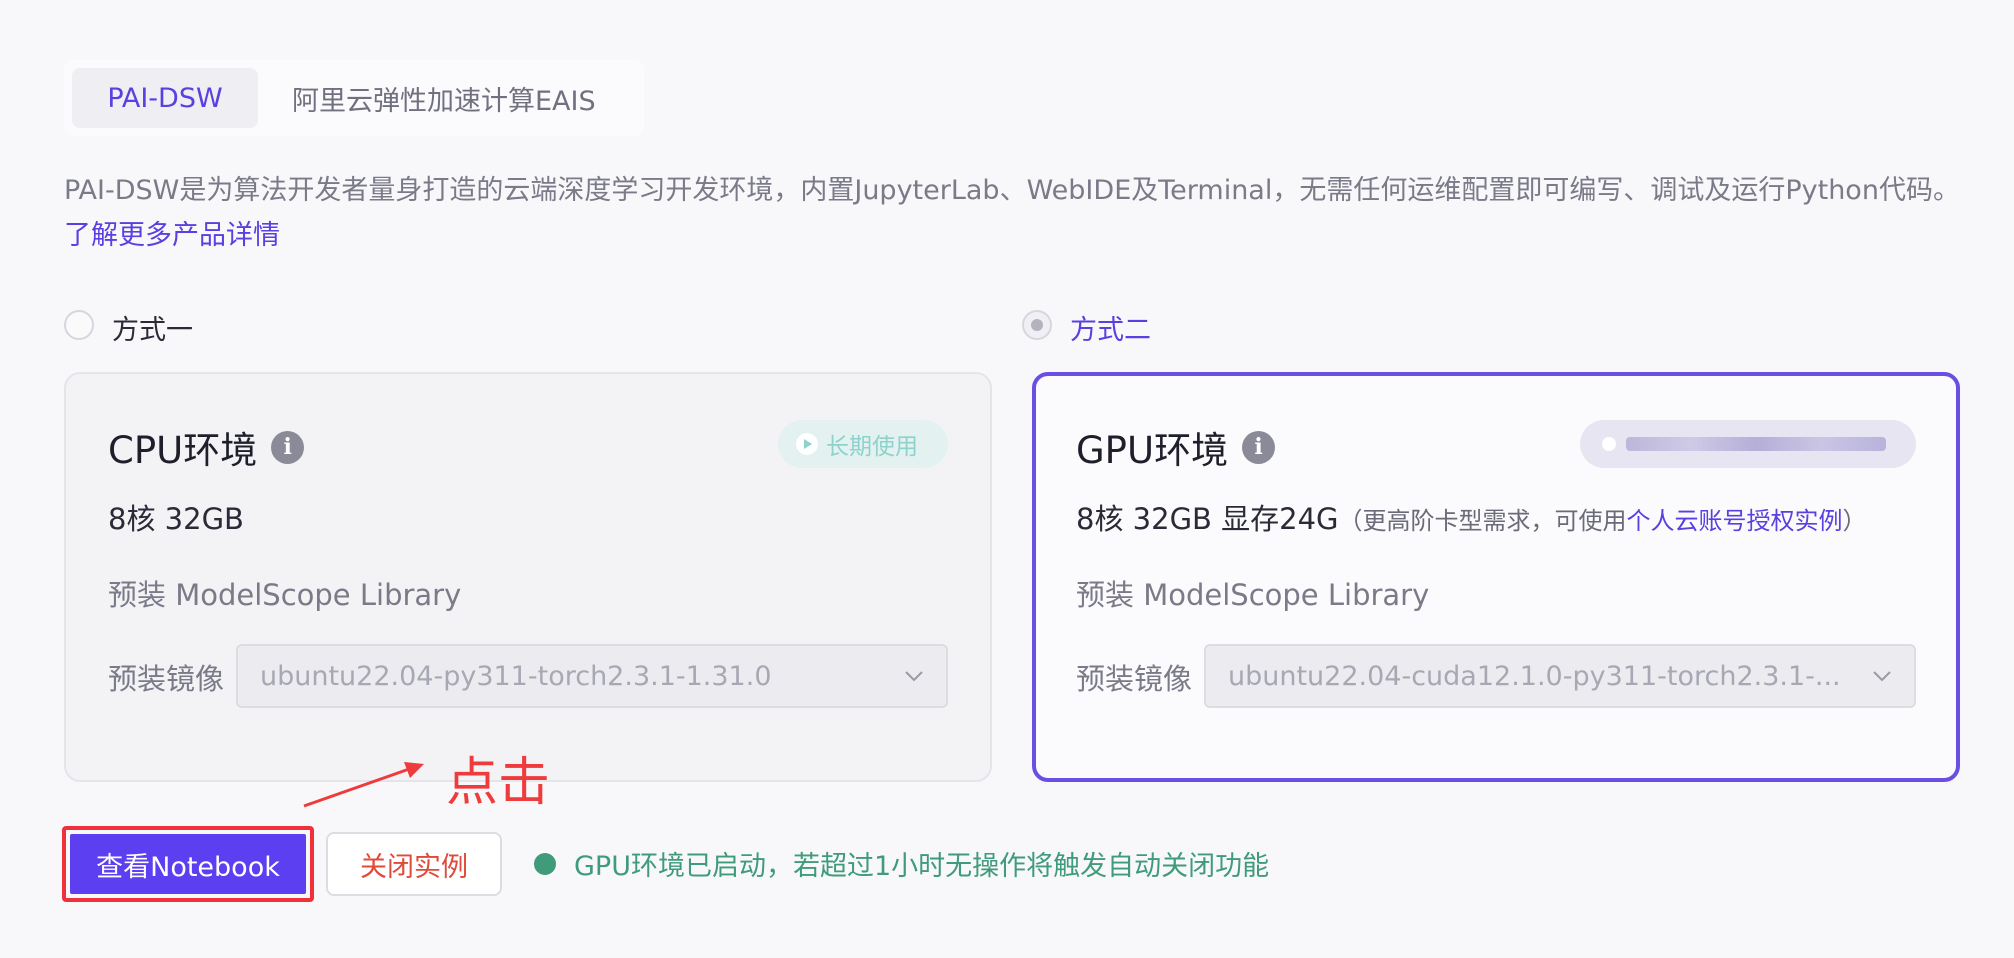 The height and width of the screenshot is (958, 2014). Describe the element at coordinates (922, 866) in the screenshot. I see `status-message: GPU环境已启动，若超过1小时无操作将触发自动关闭功能` at that location.